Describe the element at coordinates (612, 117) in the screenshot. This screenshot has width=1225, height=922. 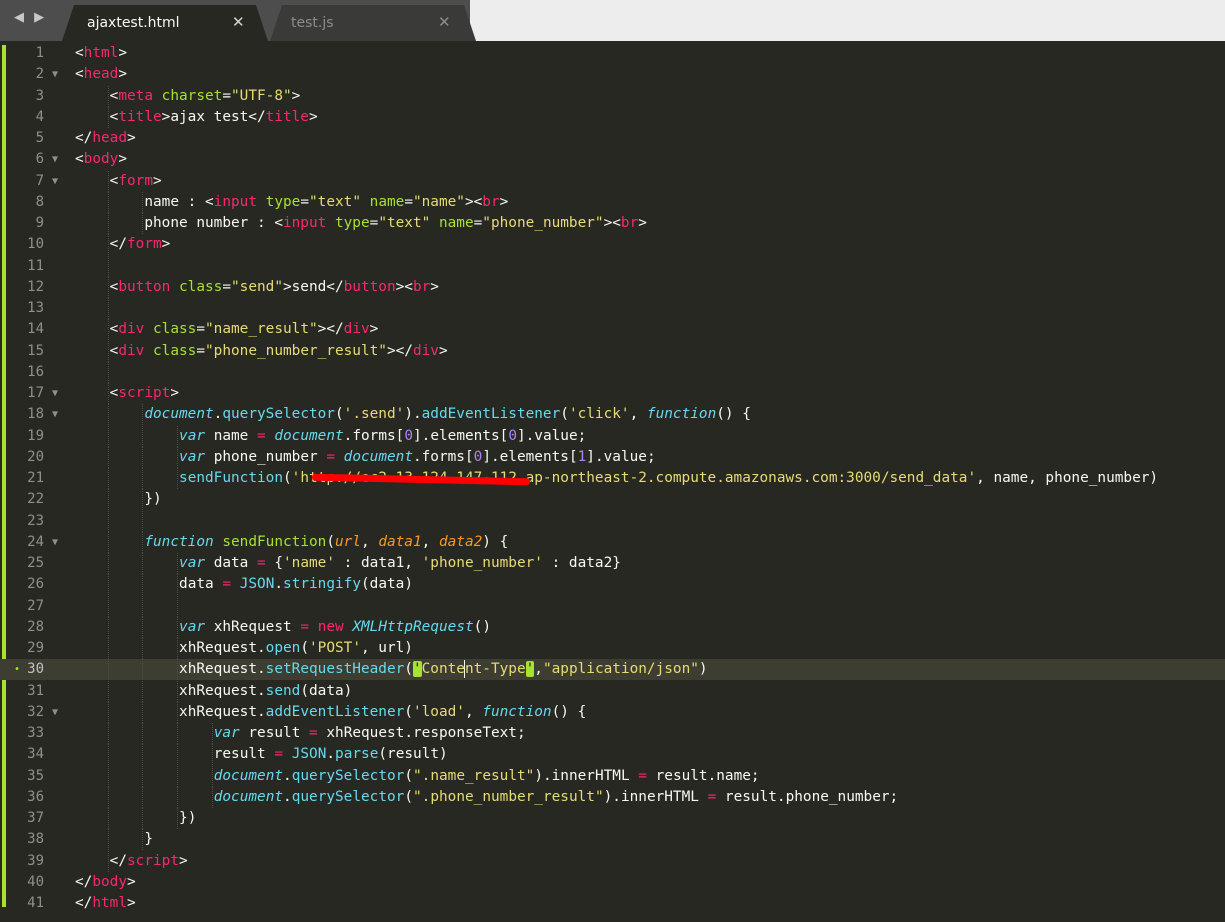
I see `code-line: 4 <title>ajax test</title>` at that location.